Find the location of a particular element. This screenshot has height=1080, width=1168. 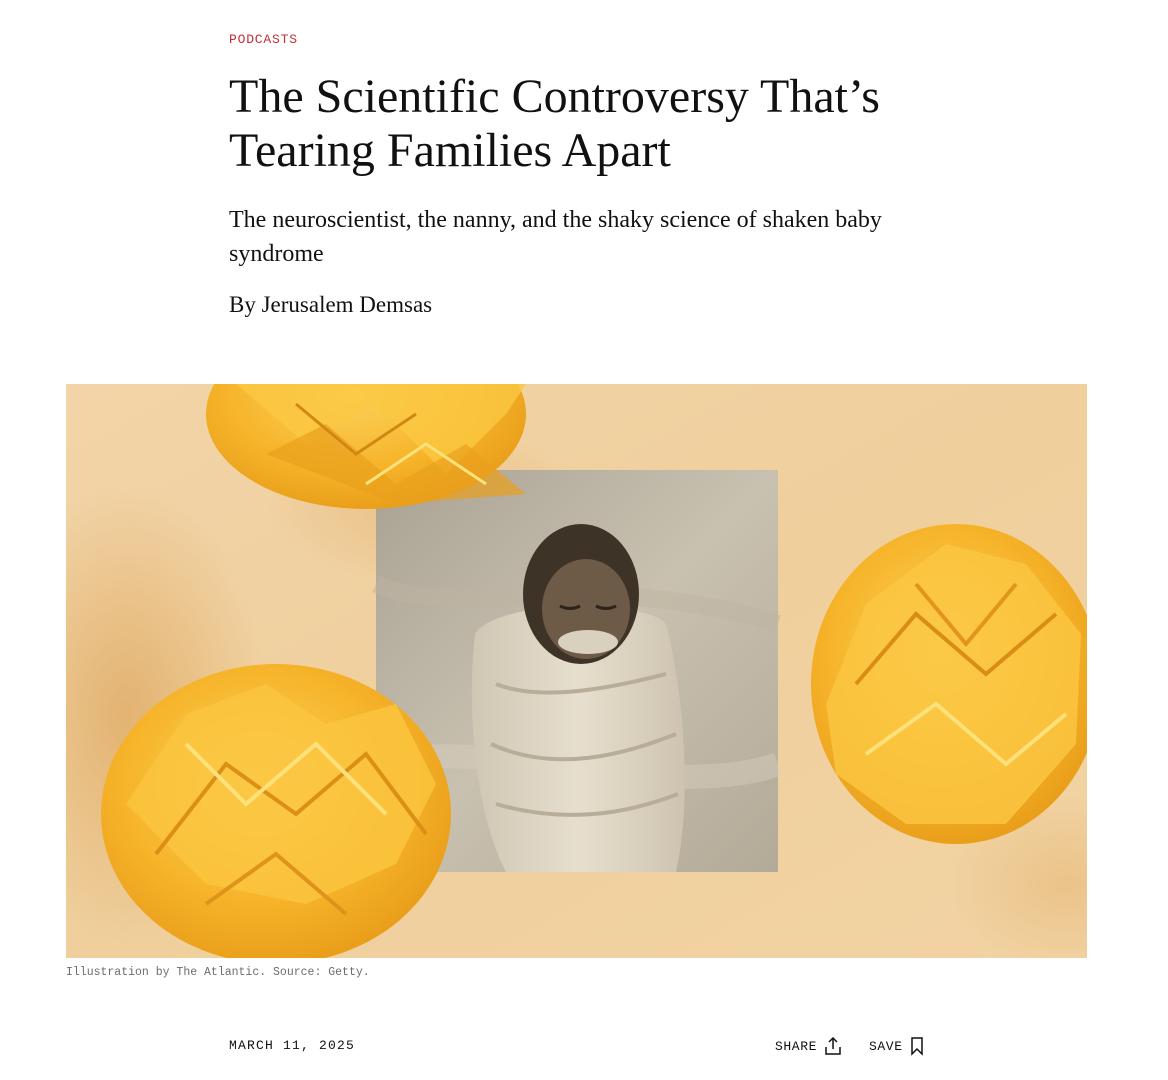

save-button: SAVE is located at coordinates (896, 1046).